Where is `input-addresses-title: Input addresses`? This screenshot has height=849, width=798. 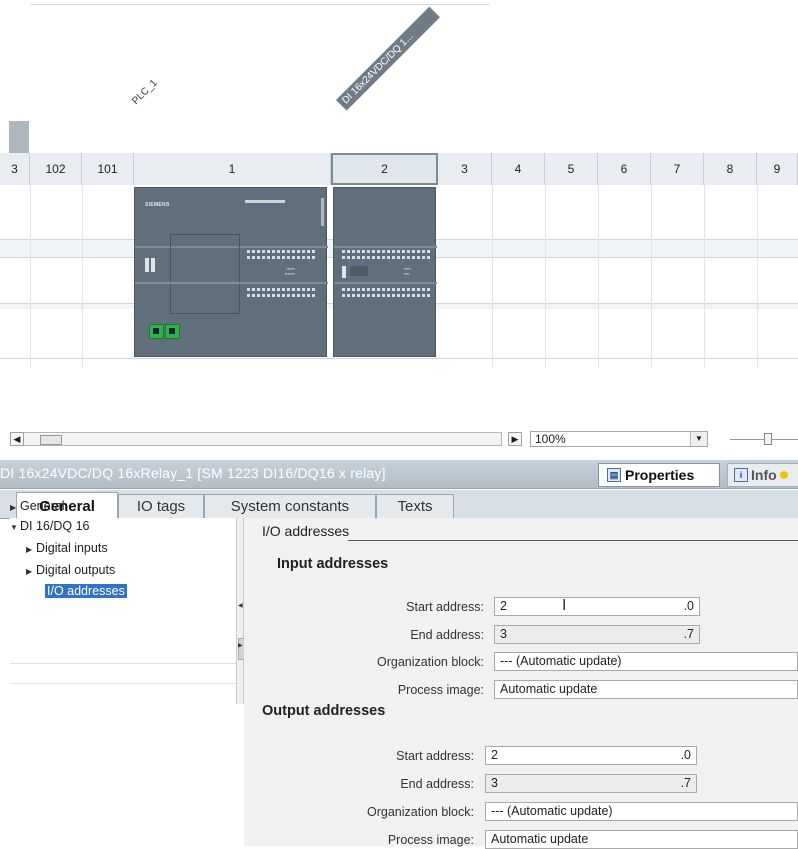 input-addresses-title: Input addresses is located at coordinates (333, 564).